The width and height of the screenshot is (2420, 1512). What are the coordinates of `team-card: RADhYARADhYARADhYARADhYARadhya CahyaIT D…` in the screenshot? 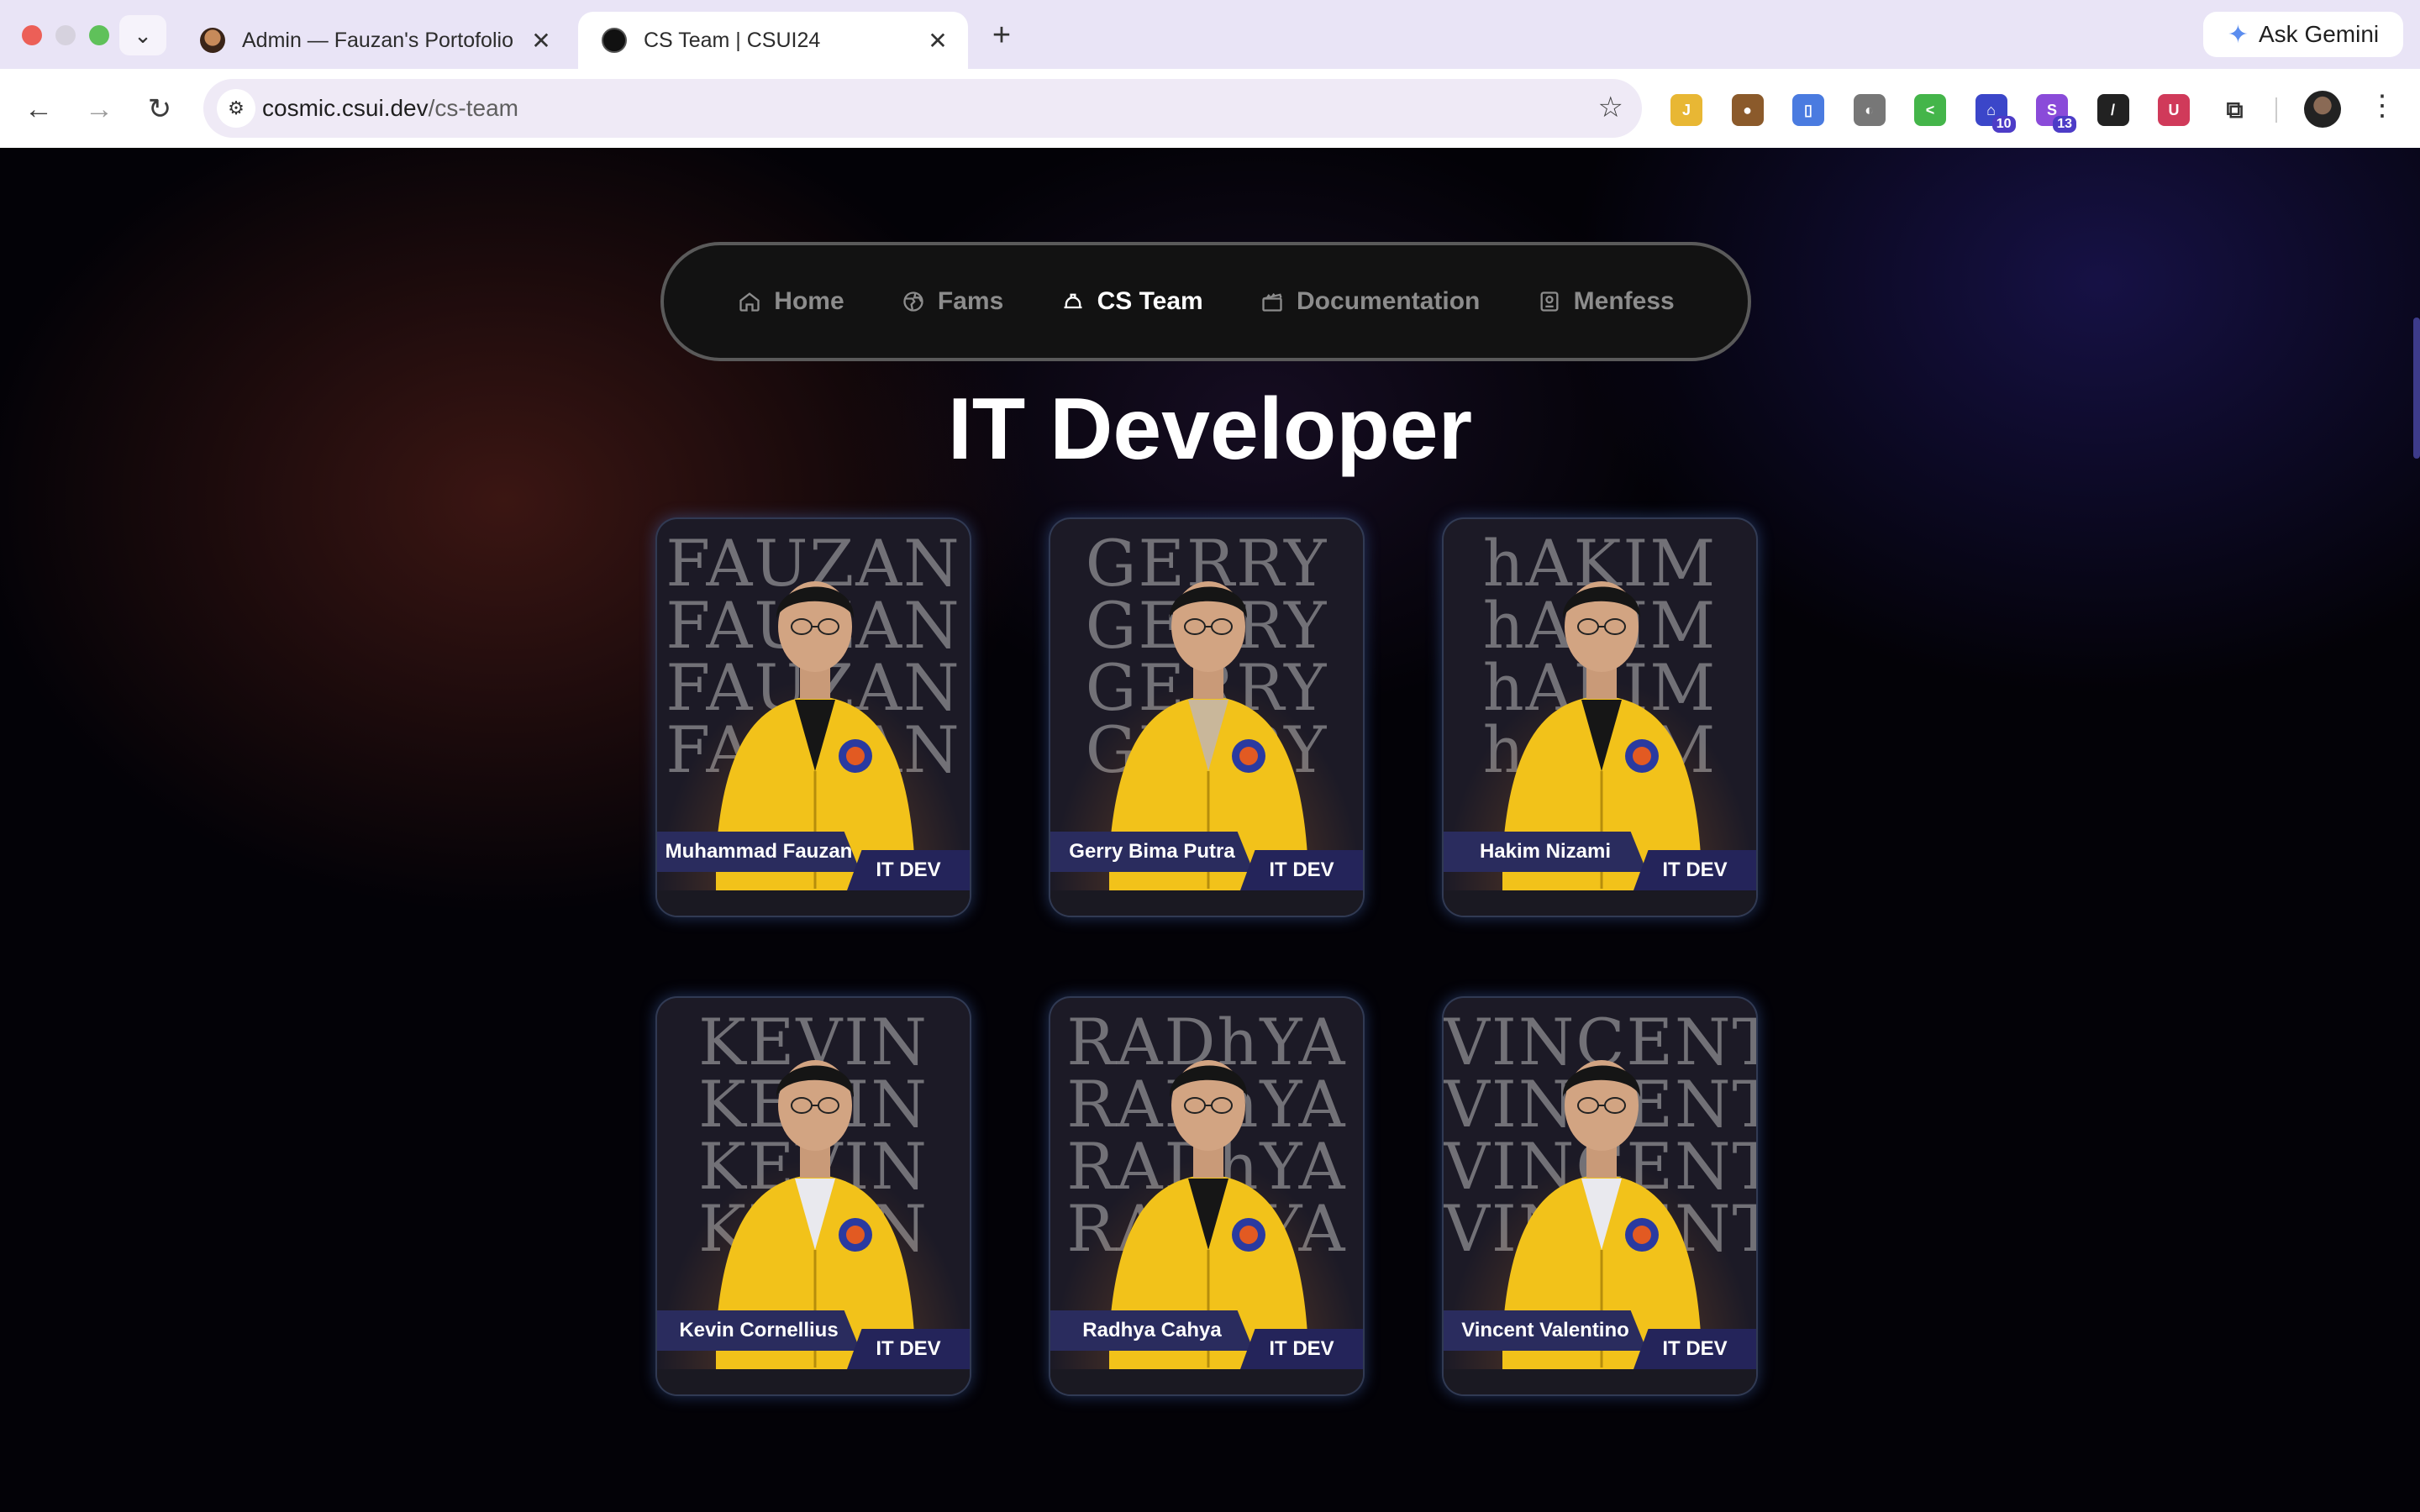 It's located at (1207, 1196).